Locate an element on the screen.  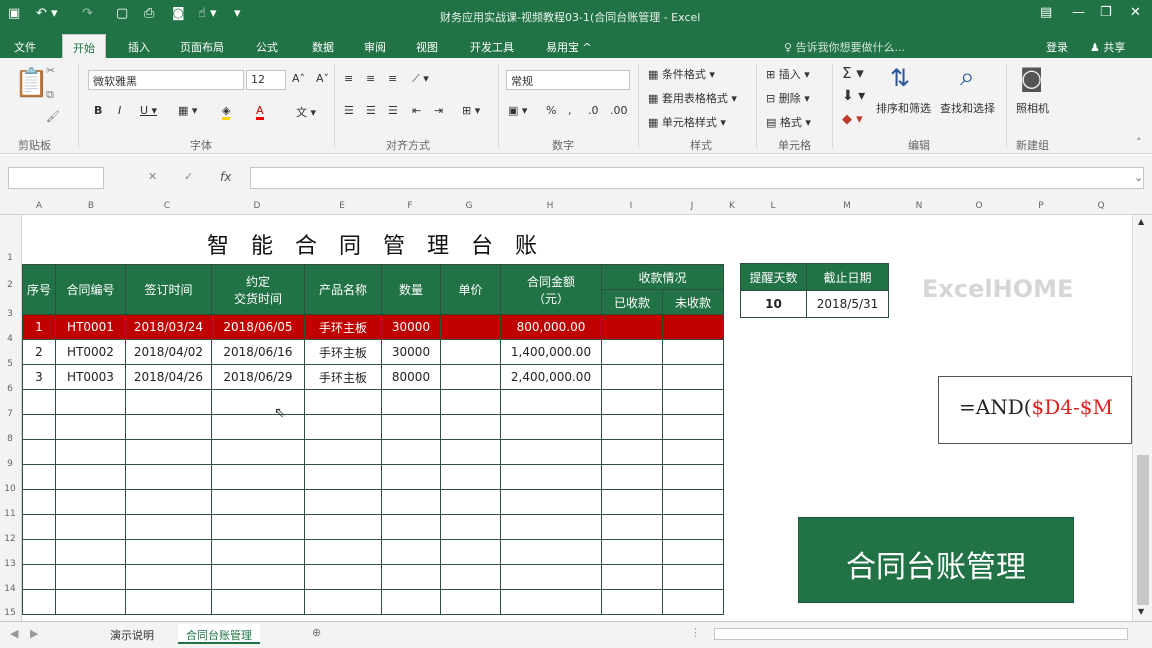
align-center-icon: ☰ is located at coordinates (371, 110).